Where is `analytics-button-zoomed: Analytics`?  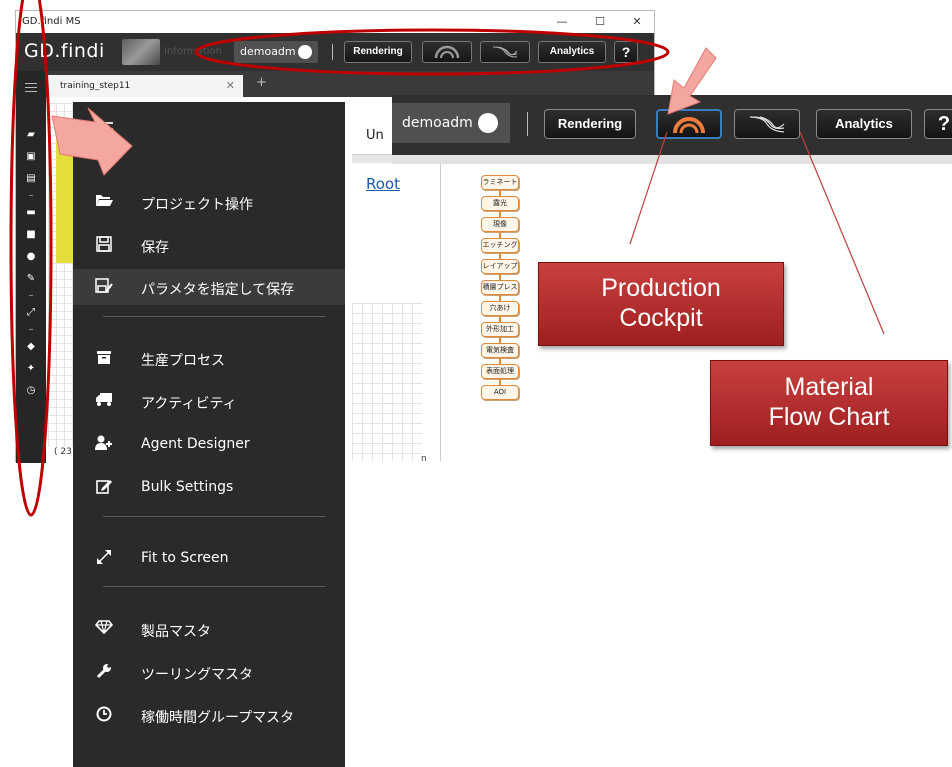 analytics-button-zoomed: Analytics is located at coordinates (864, 124).